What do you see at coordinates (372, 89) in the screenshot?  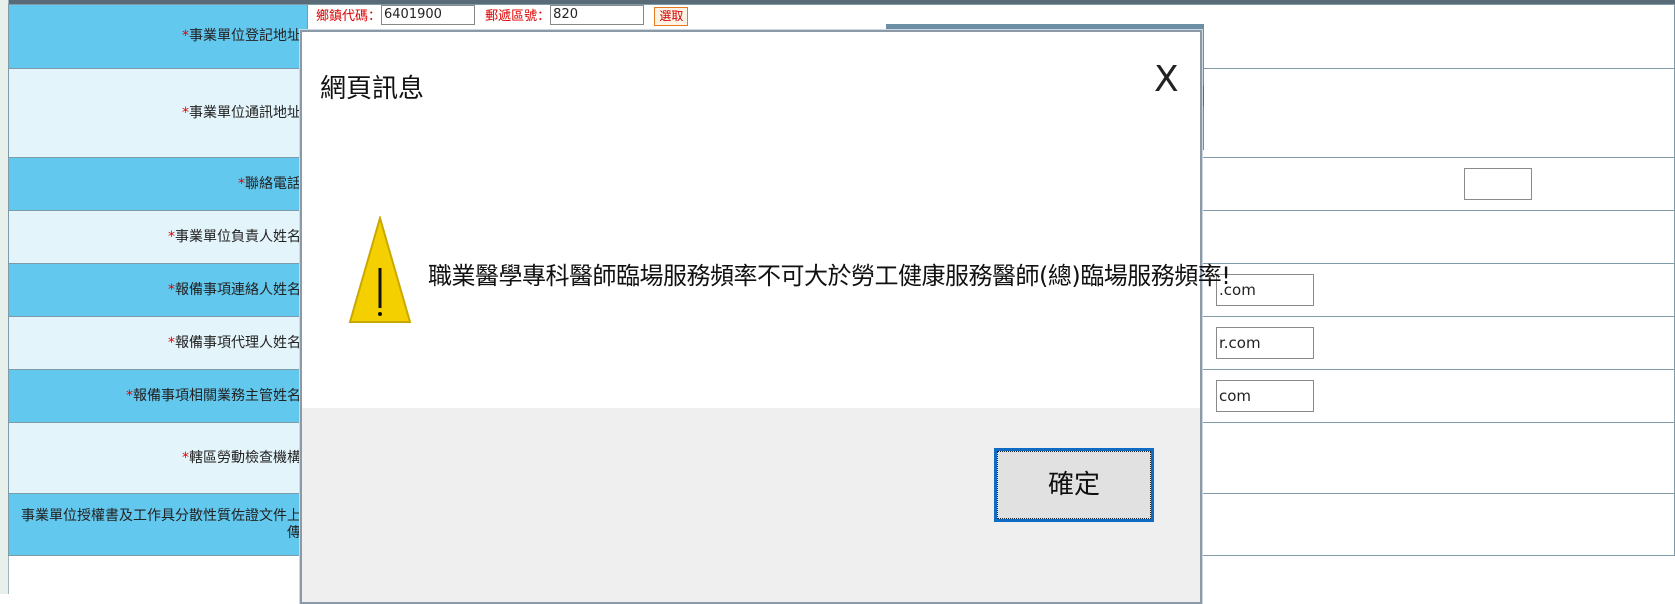 I see `dialog-title: 網頁訊息` at bounding box center [372, 89].